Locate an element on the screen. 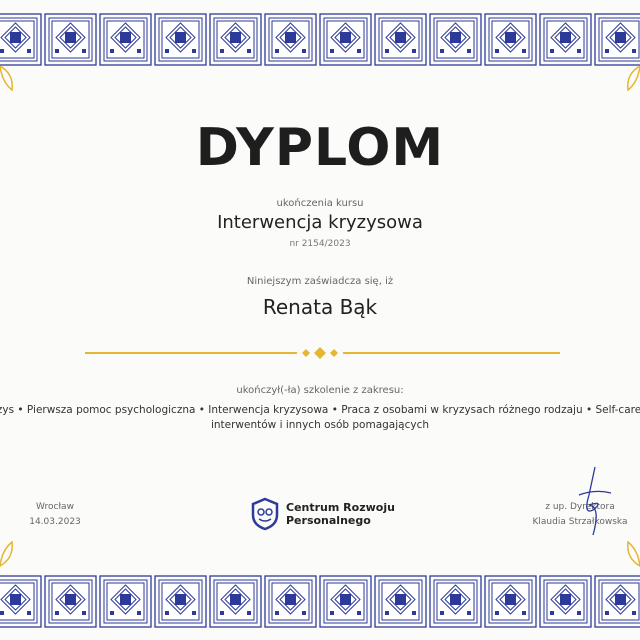  certify-text: Niniejszym zaświadcza się, iż is located at coordinates (320, 281).